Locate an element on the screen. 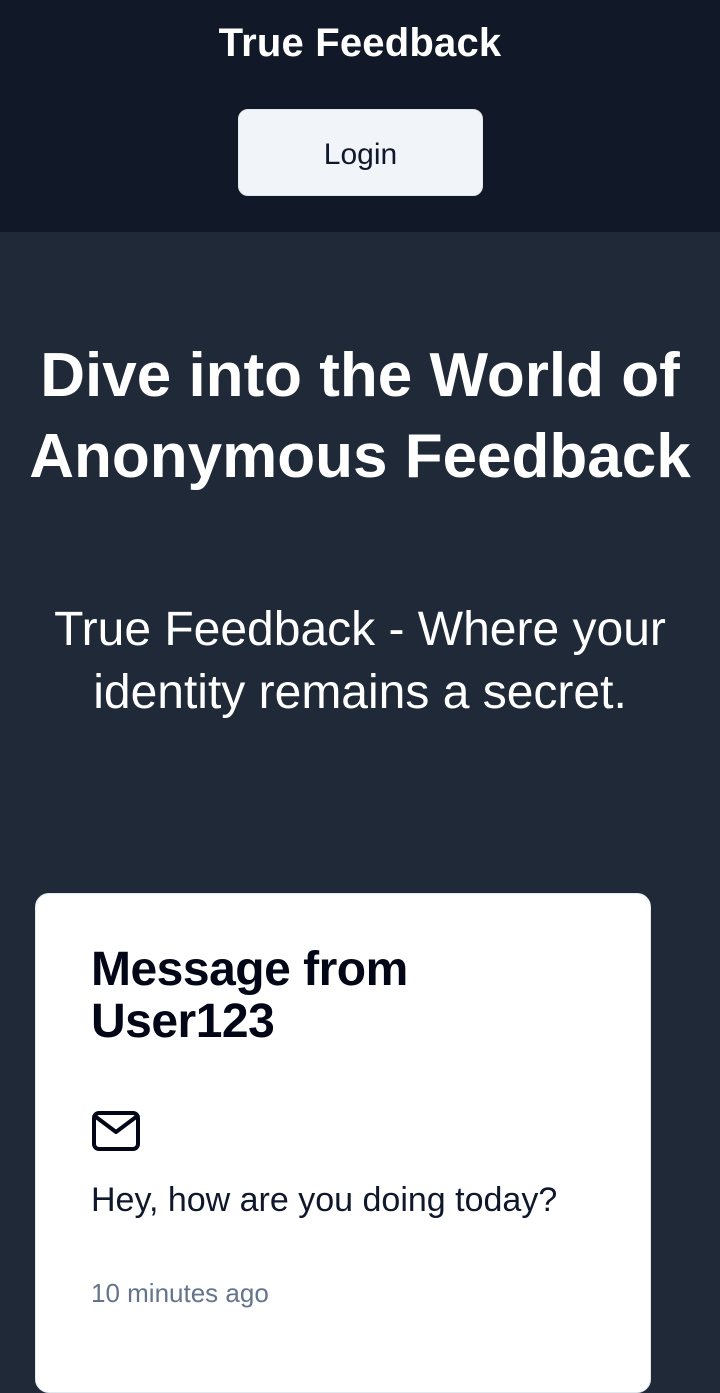 Image resolution: width=720 pixels, height=1393 pixels. mail-icon is located at coordinates (116, 1131).